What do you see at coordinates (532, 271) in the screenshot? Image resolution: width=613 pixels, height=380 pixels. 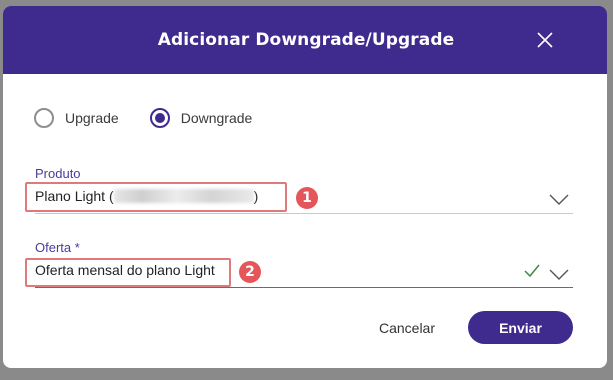 I see `check-icon` at bounding box center [532, 271].